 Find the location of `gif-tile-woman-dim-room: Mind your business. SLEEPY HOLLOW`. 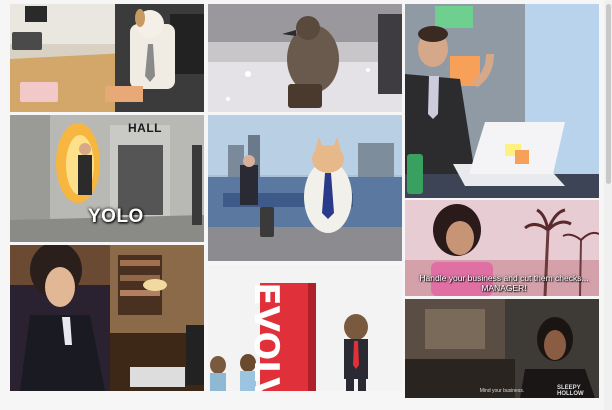

gif-tile-woman-dim-room: Mind your business. SLEEPY HOLLOW is located at coordinates (502, 348).